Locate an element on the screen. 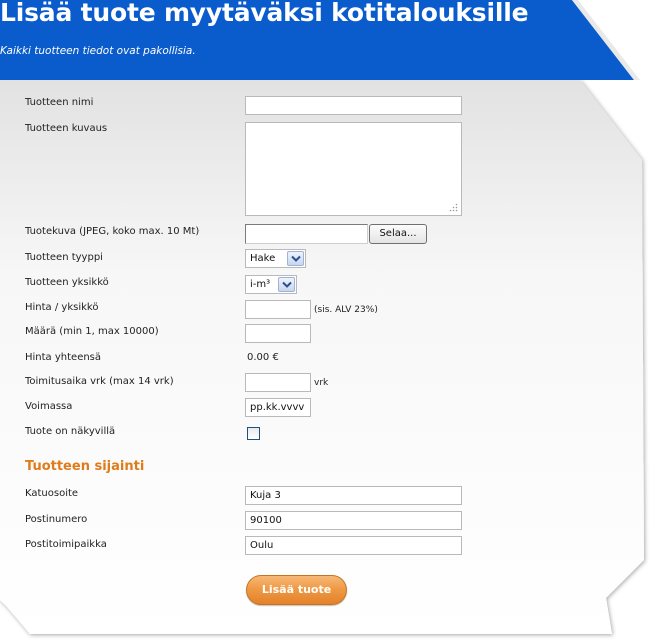 Image resolution: width=655 pixels, height=640 pixels. city-label: Postitoimipaikka is located at coordinates (66, 544).